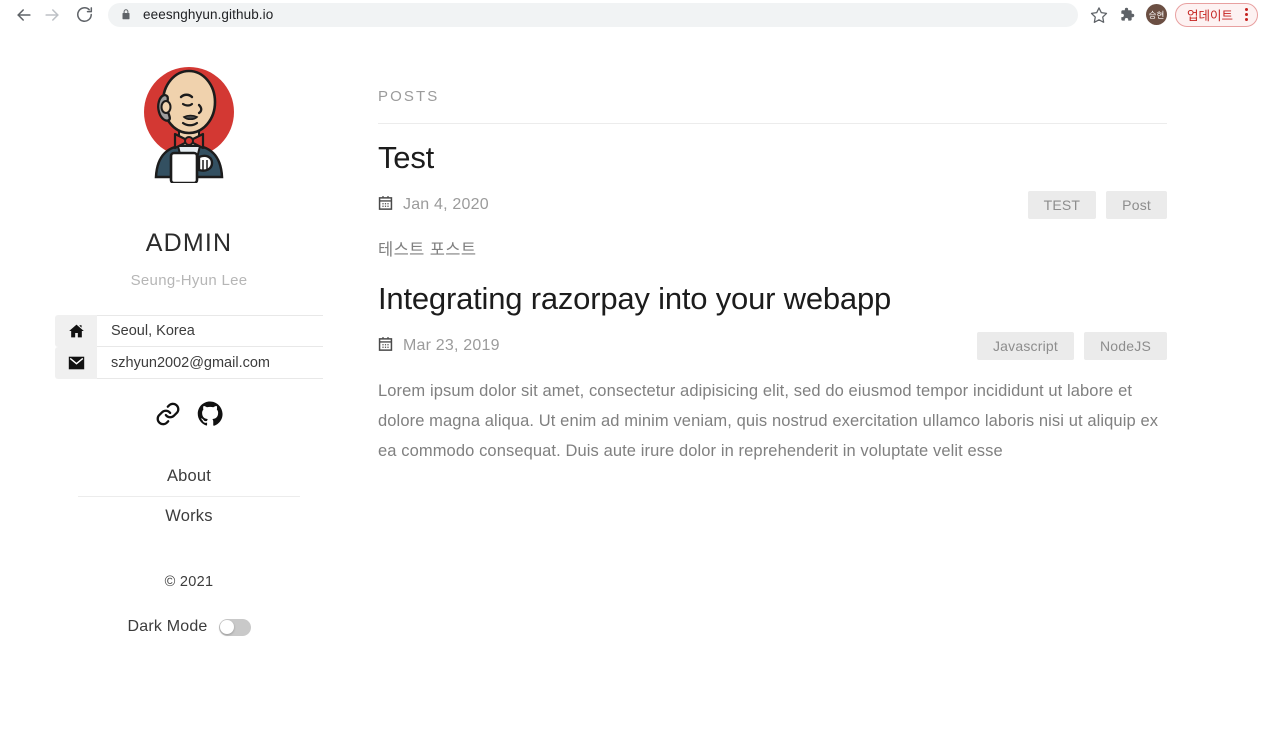  I want to click on nav-link-works: Works, so click(189, 516).